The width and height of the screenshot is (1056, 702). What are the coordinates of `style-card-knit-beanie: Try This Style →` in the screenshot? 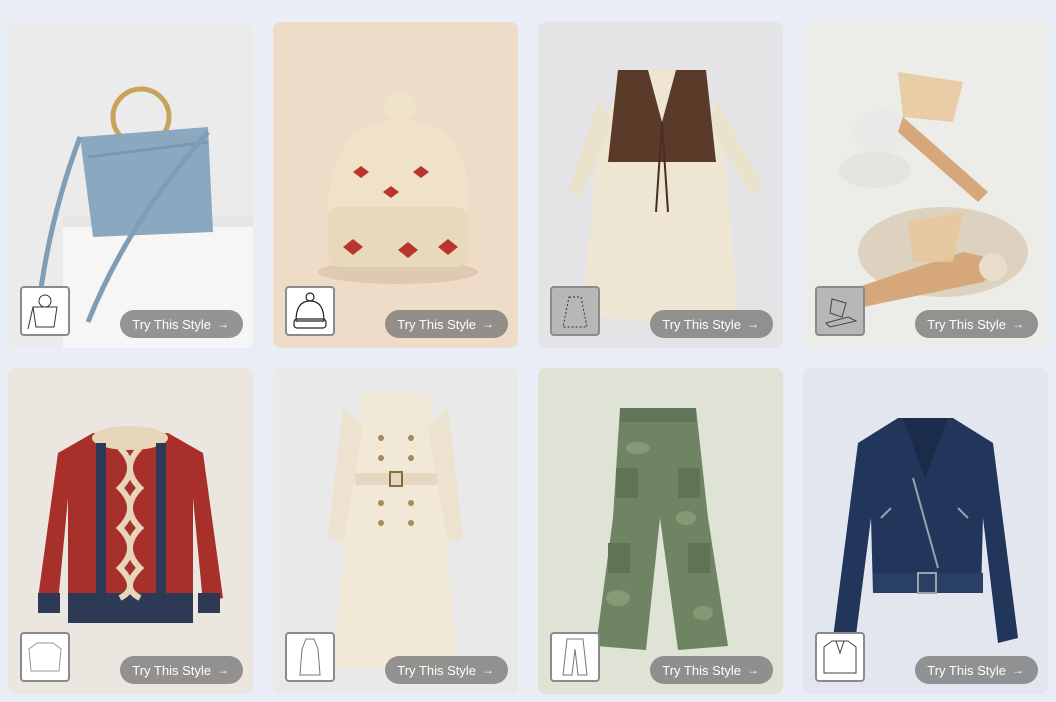 It's located at (395, 185).